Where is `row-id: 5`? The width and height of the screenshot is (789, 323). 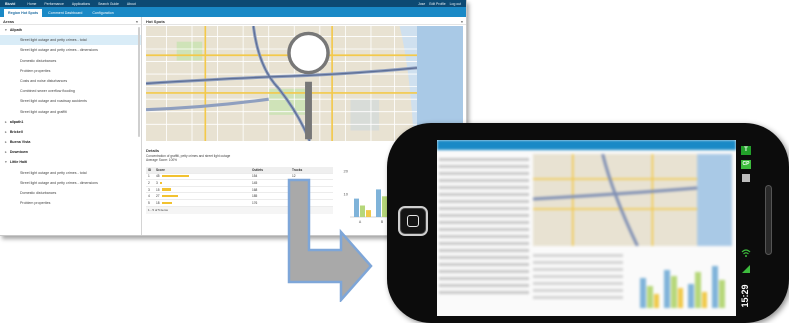
row-id: 5 is located at coordinates (149, 202).